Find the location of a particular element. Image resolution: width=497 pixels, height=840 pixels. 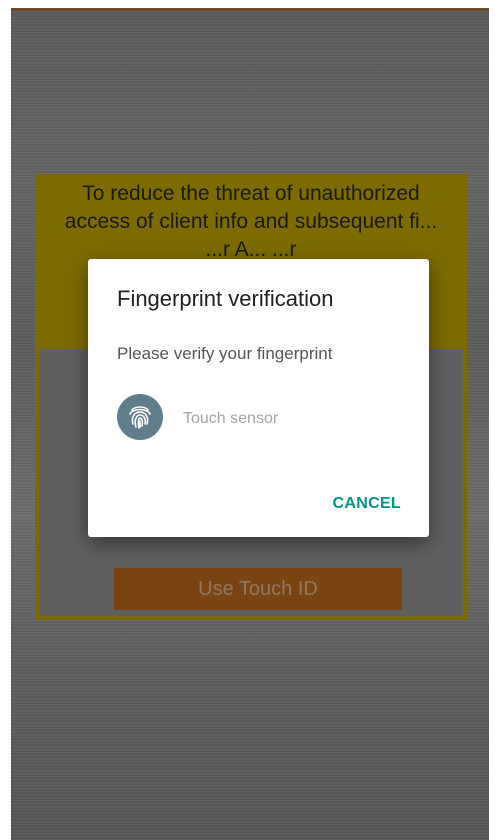

touch-sensor-label: Touch sensor is located at coordinates (231, 418).